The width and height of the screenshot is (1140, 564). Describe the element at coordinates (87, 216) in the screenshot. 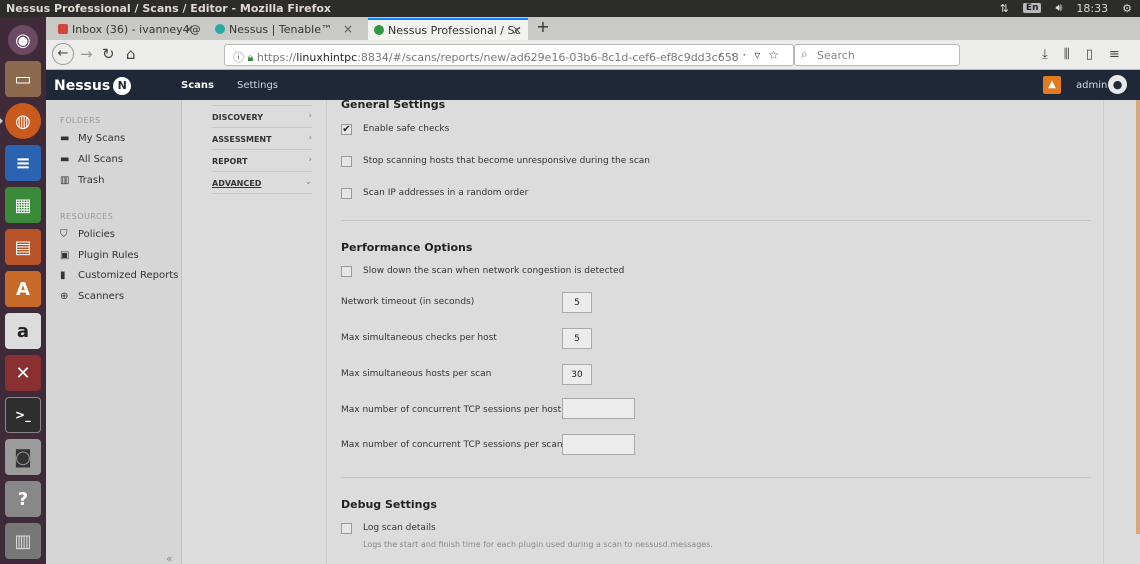

I see `resources-heading: RESOURCES` at that location.